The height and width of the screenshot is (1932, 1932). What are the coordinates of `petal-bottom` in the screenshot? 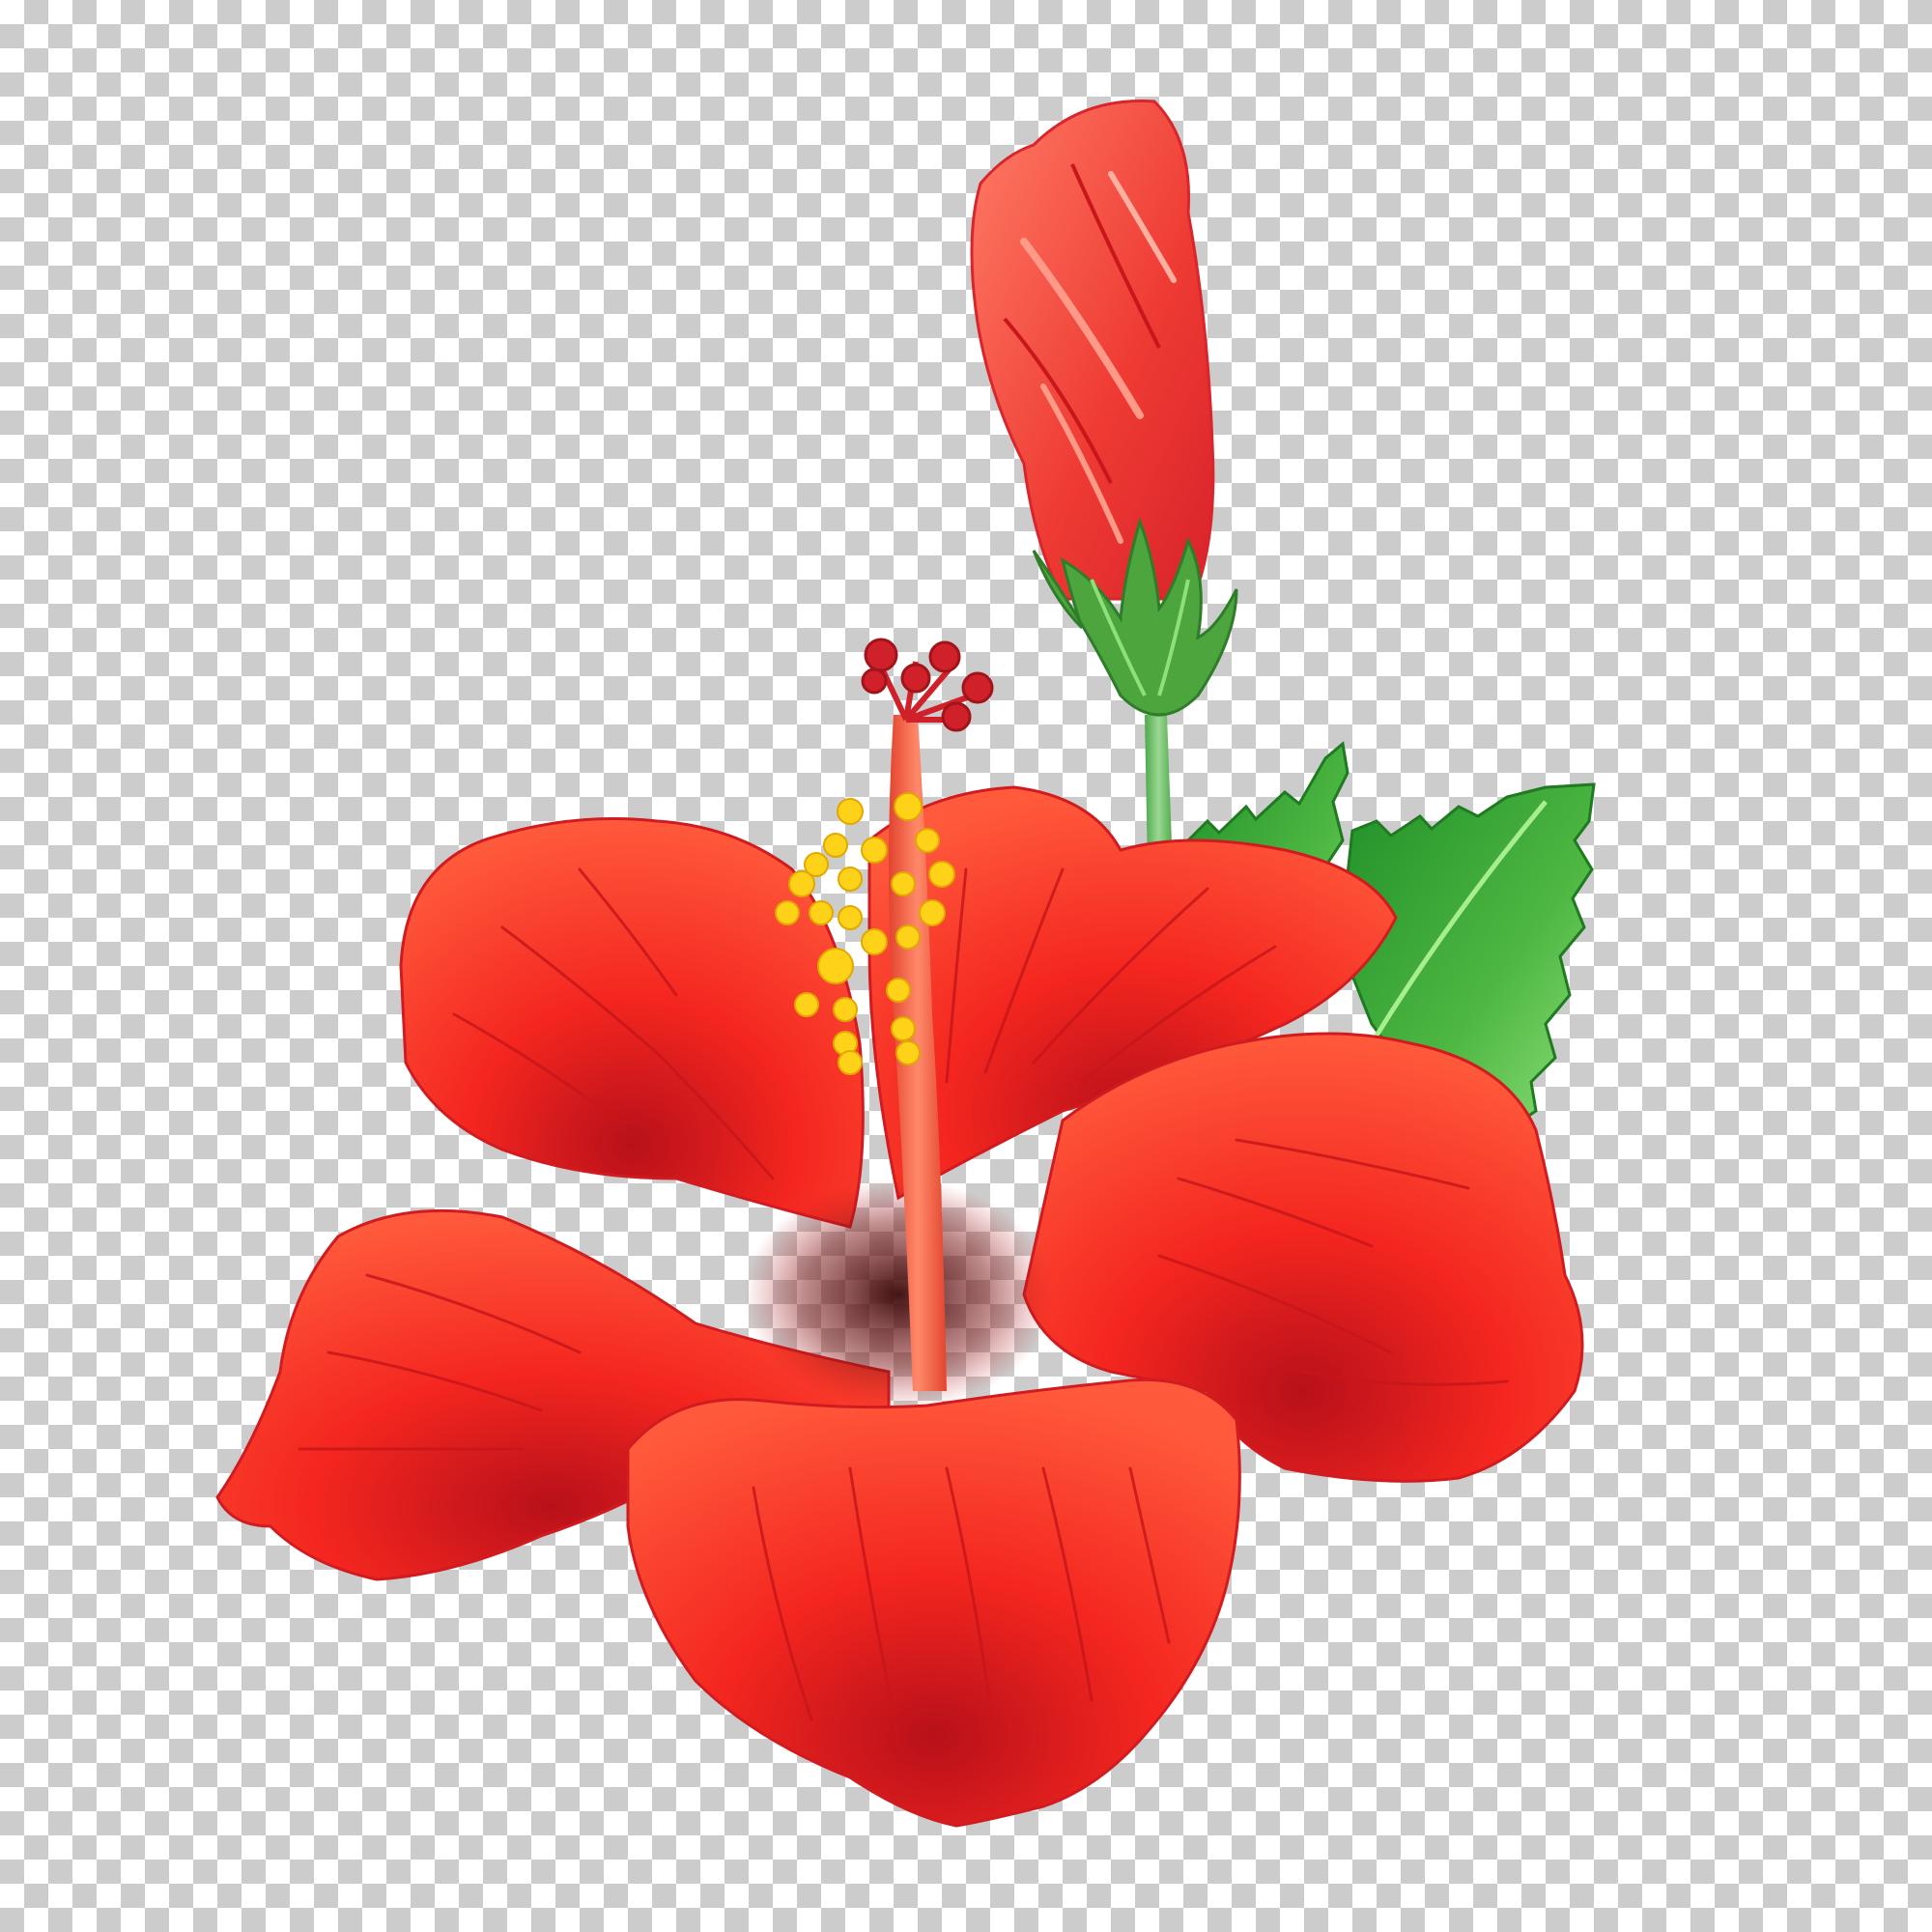 It's located at (933, 1603).